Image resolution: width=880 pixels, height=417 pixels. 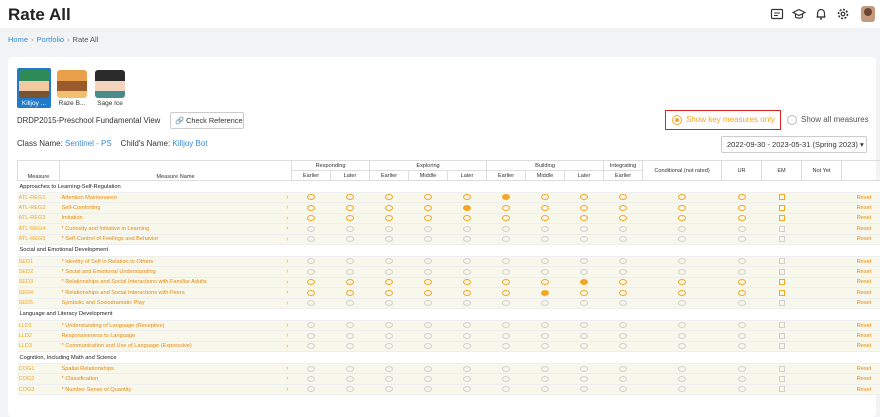 What do you see at coordinates (176, 336) in the screenshot?
I see `measure-name: Responsiveness to Language` at bounding box center [176, 336].